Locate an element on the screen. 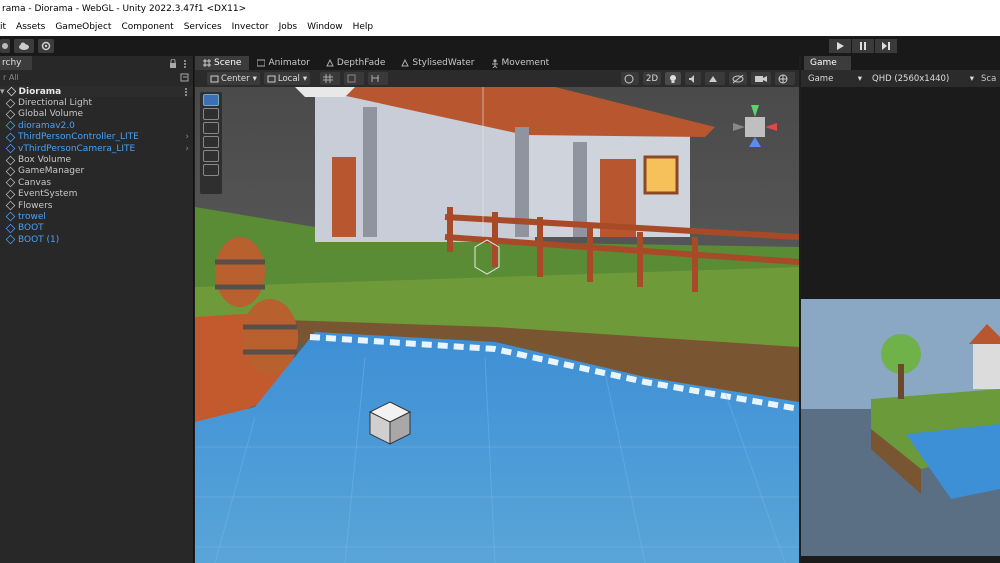  hierarchy-item: BOOT (1) is located at coordinates (96, 239).